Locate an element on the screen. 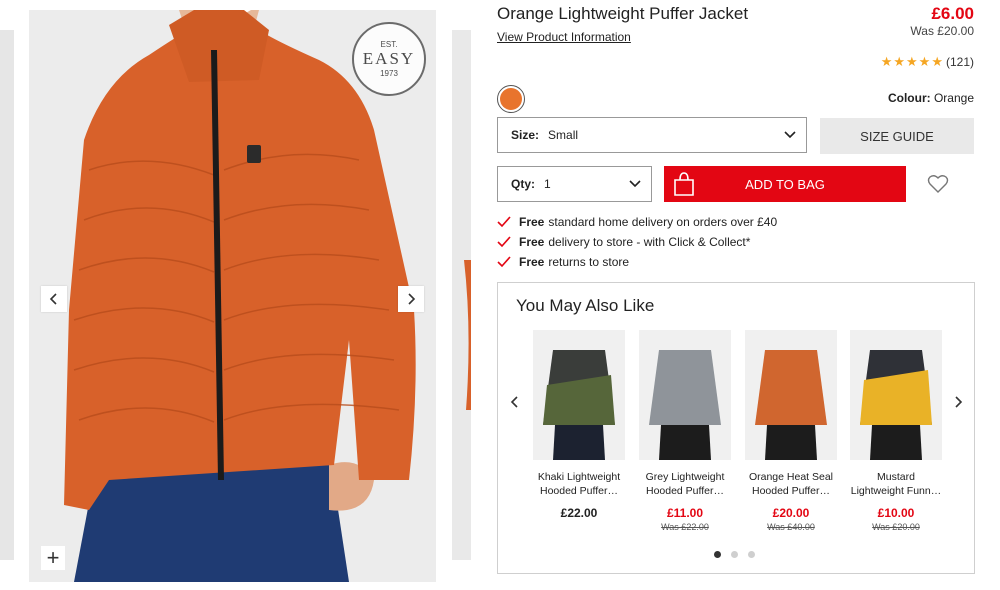  qty-select-value: 1 is located at coordinates (547, 184).